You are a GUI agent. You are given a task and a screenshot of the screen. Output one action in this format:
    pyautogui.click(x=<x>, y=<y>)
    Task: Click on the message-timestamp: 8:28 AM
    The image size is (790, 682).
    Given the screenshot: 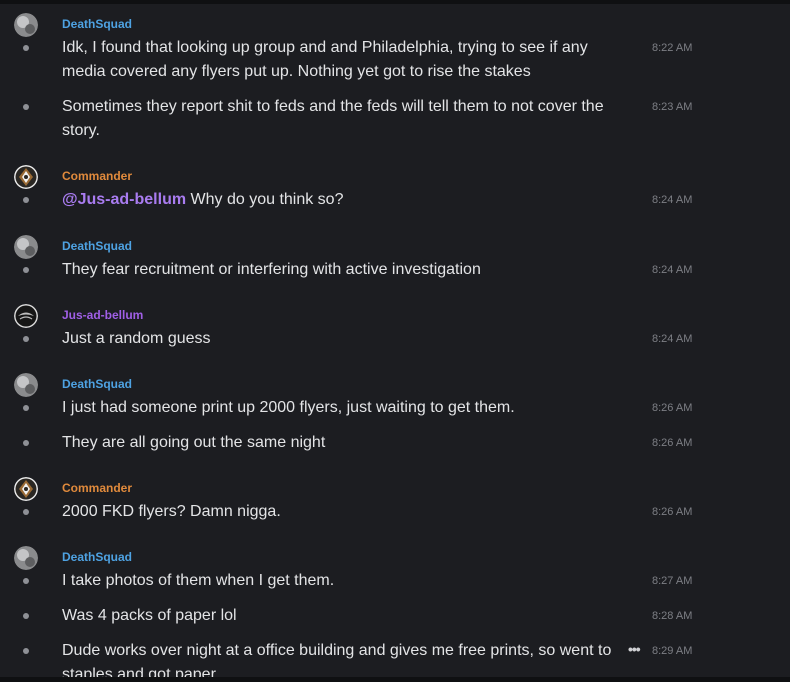 What is the action you would take?
    pyautogui.click(x=672, y=616)
    